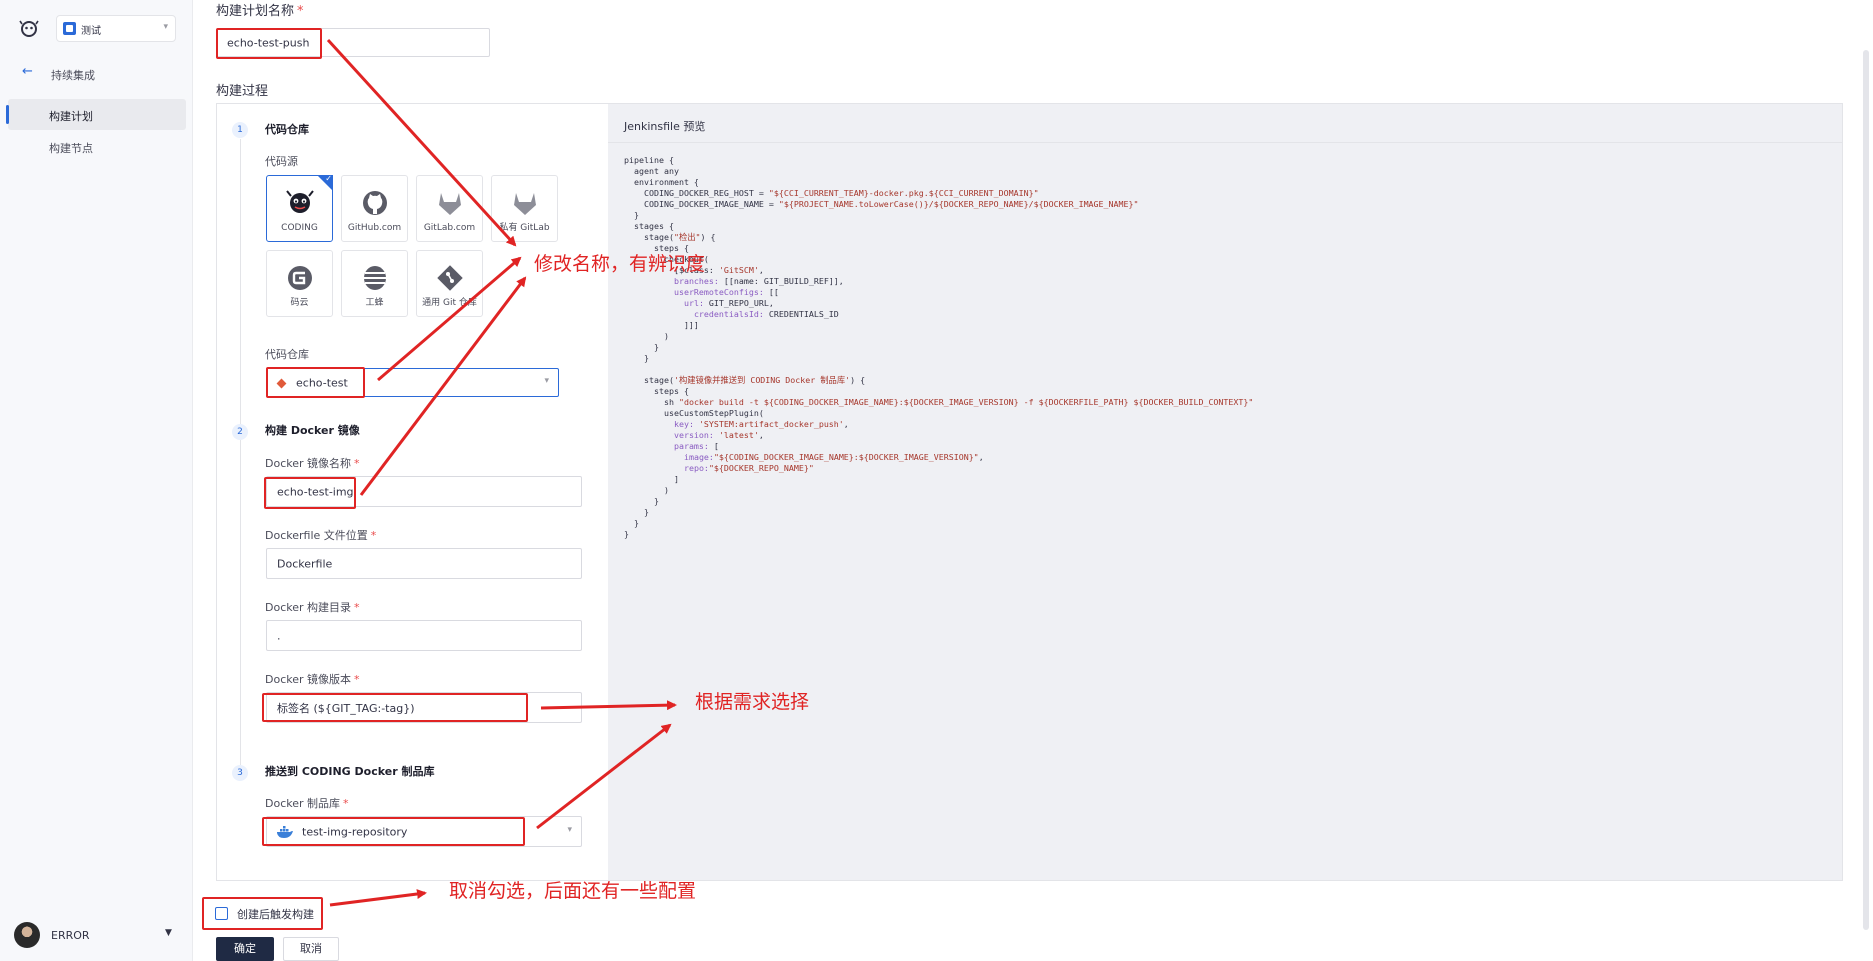 The image size is (1873, 961). Describe the element at coordinates (620, 264) in the screenshot. I see `annotation-rename: 修改名称，有辨识度` at that location.